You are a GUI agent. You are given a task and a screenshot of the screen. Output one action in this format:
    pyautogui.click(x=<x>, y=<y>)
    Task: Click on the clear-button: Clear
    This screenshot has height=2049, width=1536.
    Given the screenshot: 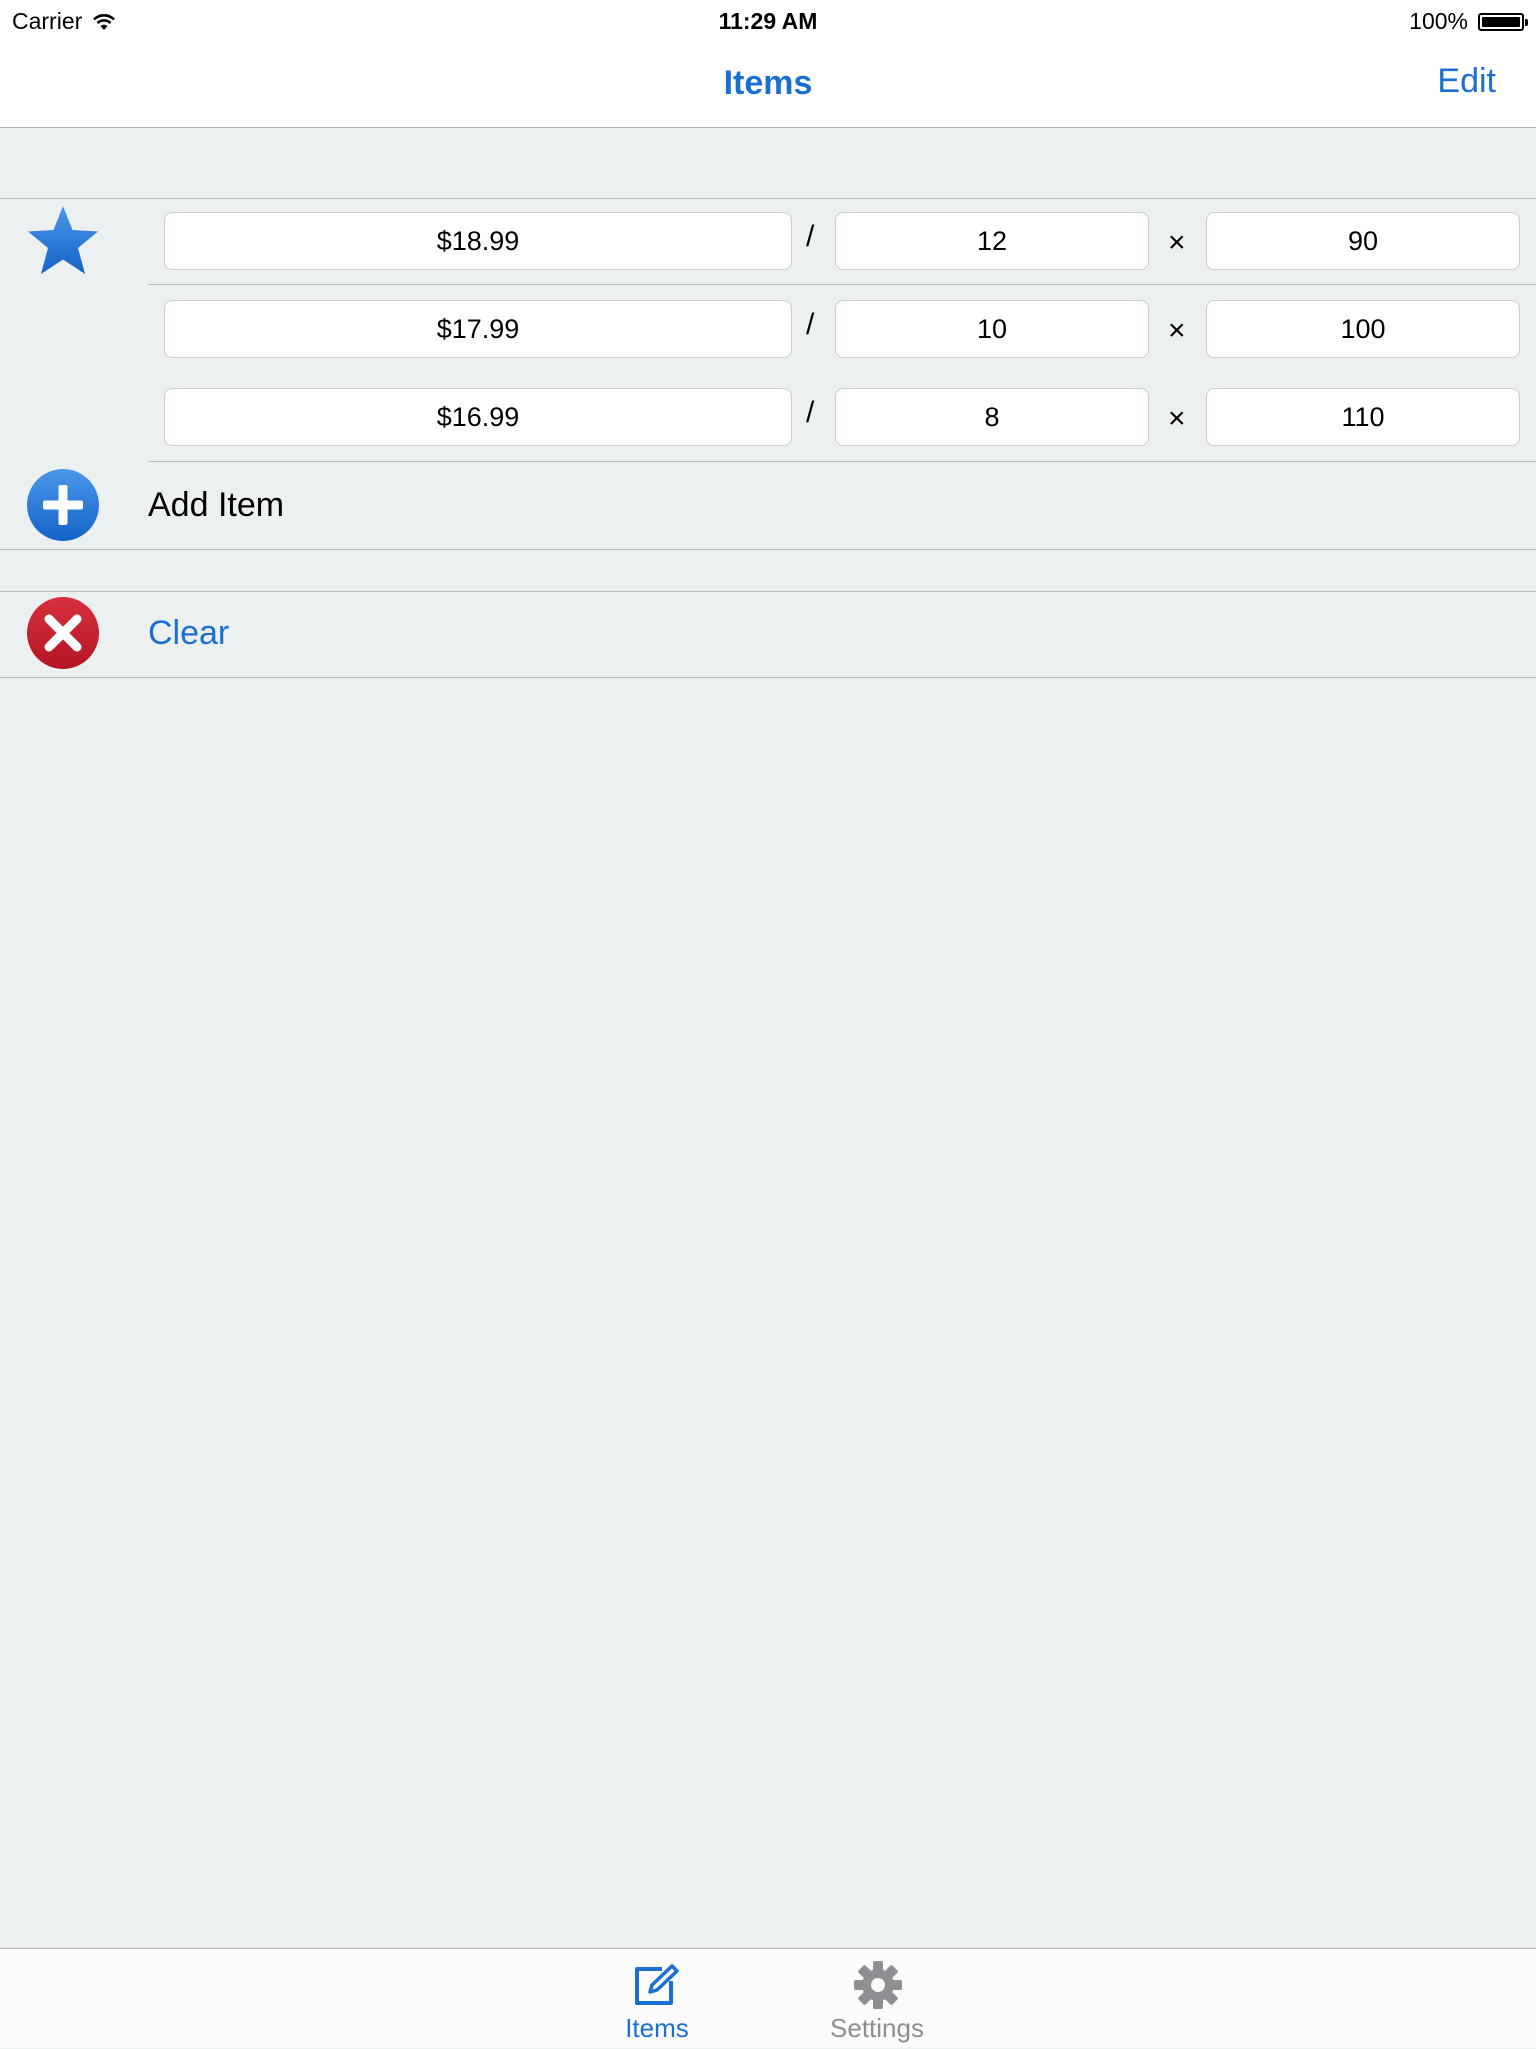 What is the action you would take?
    pyautogui.click(x=188, y=633)
    